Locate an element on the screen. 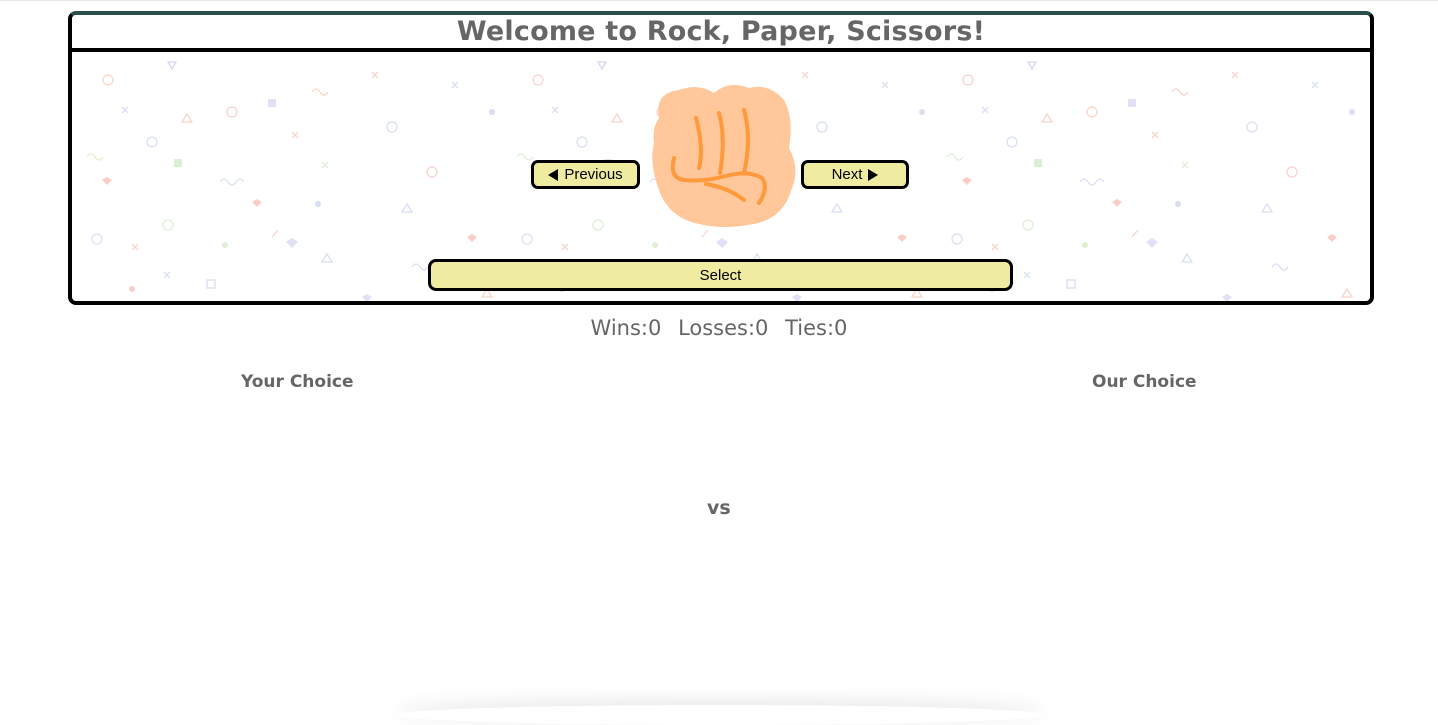 The height and width of the screenshot is (725, 1438). your-choice-heading: Your Choice is located at coordinates (297, 382).